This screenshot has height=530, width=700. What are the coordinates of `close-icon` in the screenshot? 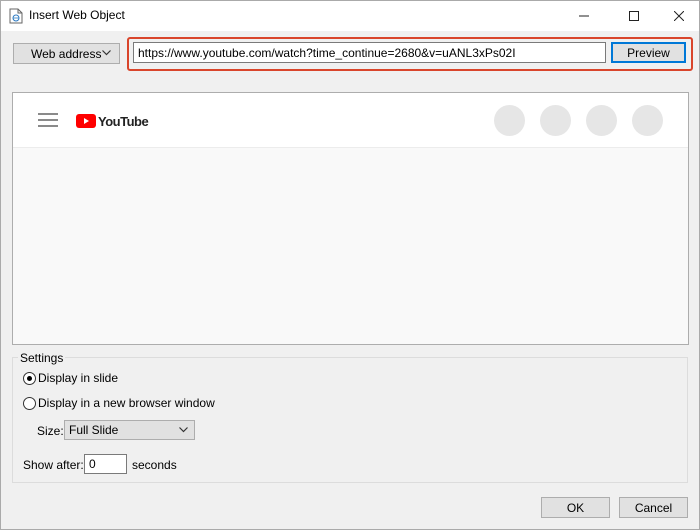 It's located at (679, 16).